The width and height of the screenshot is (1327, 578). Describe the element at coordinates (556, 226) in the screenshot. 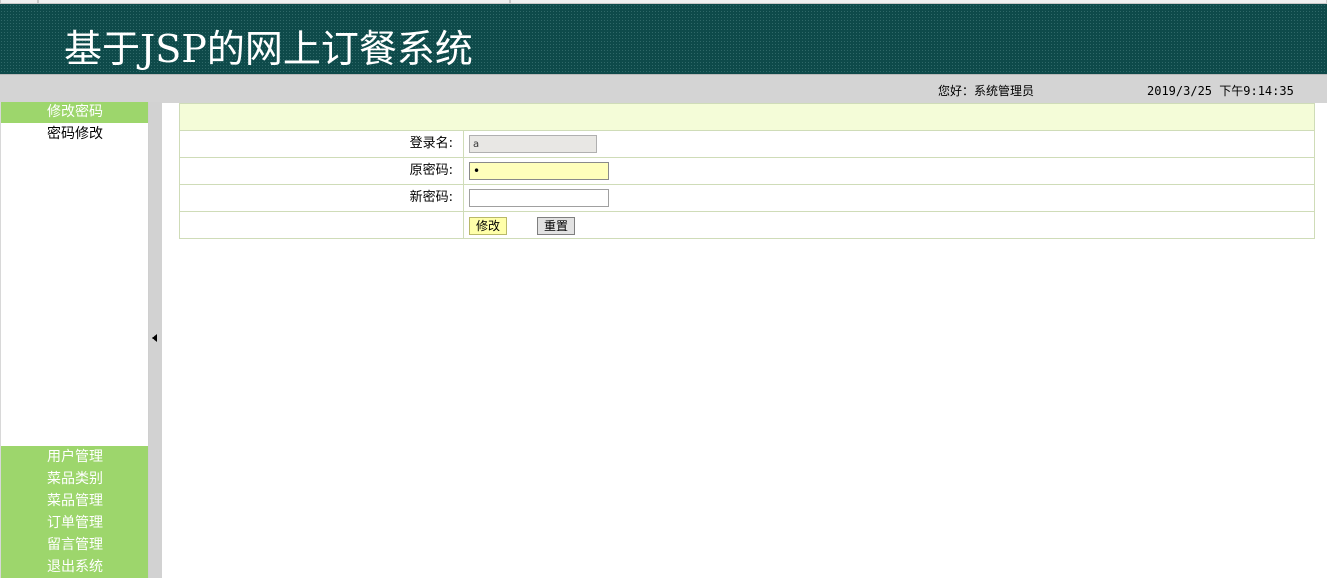

I see `reset-button: 重置` at that location.